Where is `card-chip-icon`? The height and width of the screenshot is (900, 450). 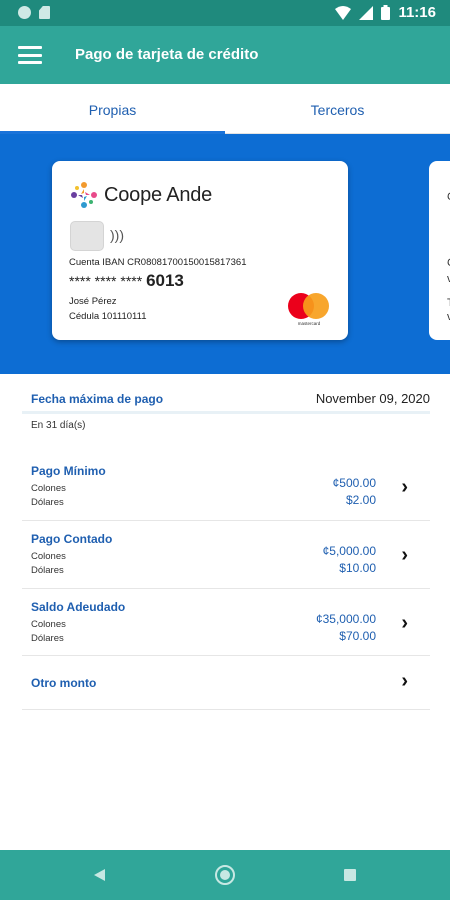 card-chip-icon is located at coordinates (87, 236).